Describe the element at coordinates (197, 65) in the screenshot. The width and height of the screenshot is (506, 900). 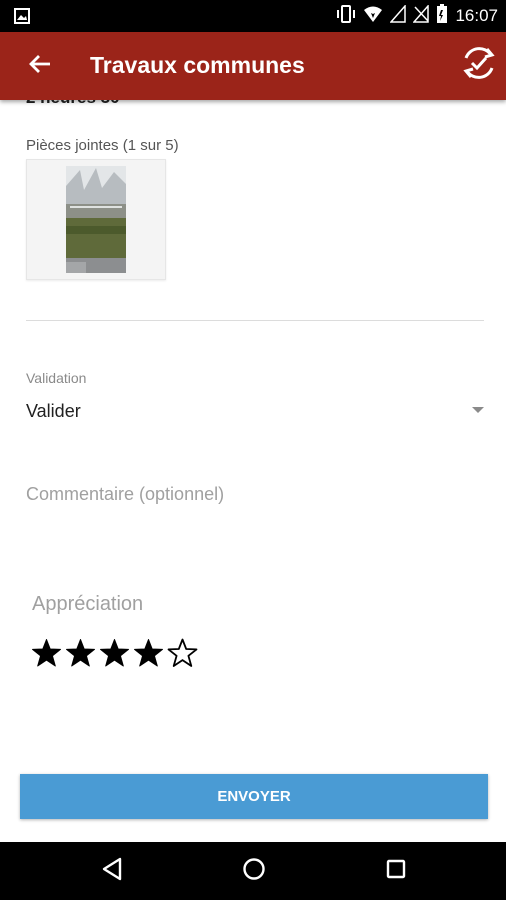
I see `page-title: Travaux communes` at that location.